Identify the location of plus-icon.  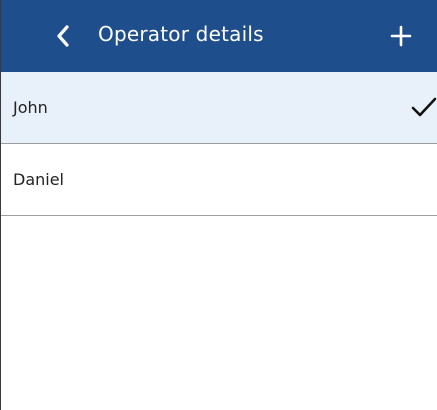
(401, 36).